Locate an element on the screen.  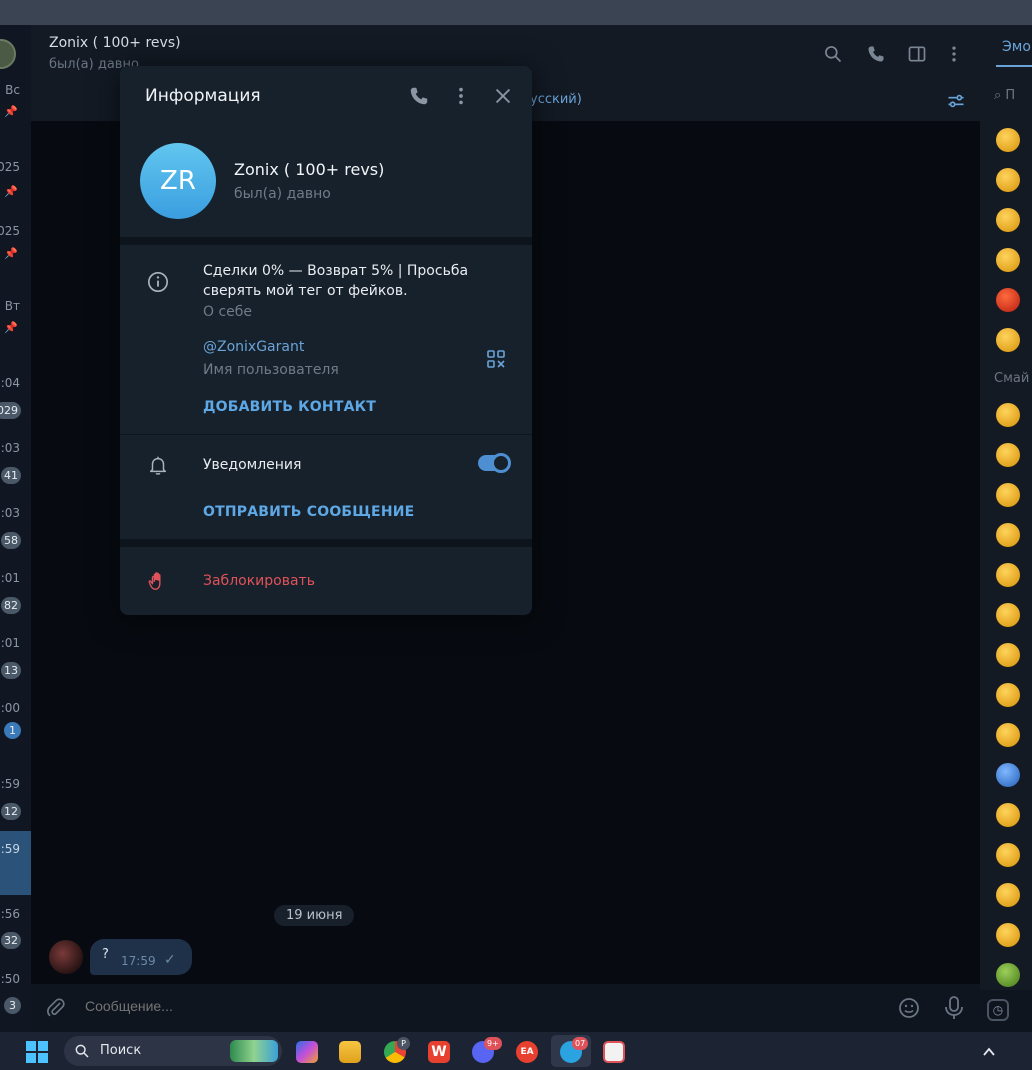
unread-badge: 32 is located at coordinates (11, 940).